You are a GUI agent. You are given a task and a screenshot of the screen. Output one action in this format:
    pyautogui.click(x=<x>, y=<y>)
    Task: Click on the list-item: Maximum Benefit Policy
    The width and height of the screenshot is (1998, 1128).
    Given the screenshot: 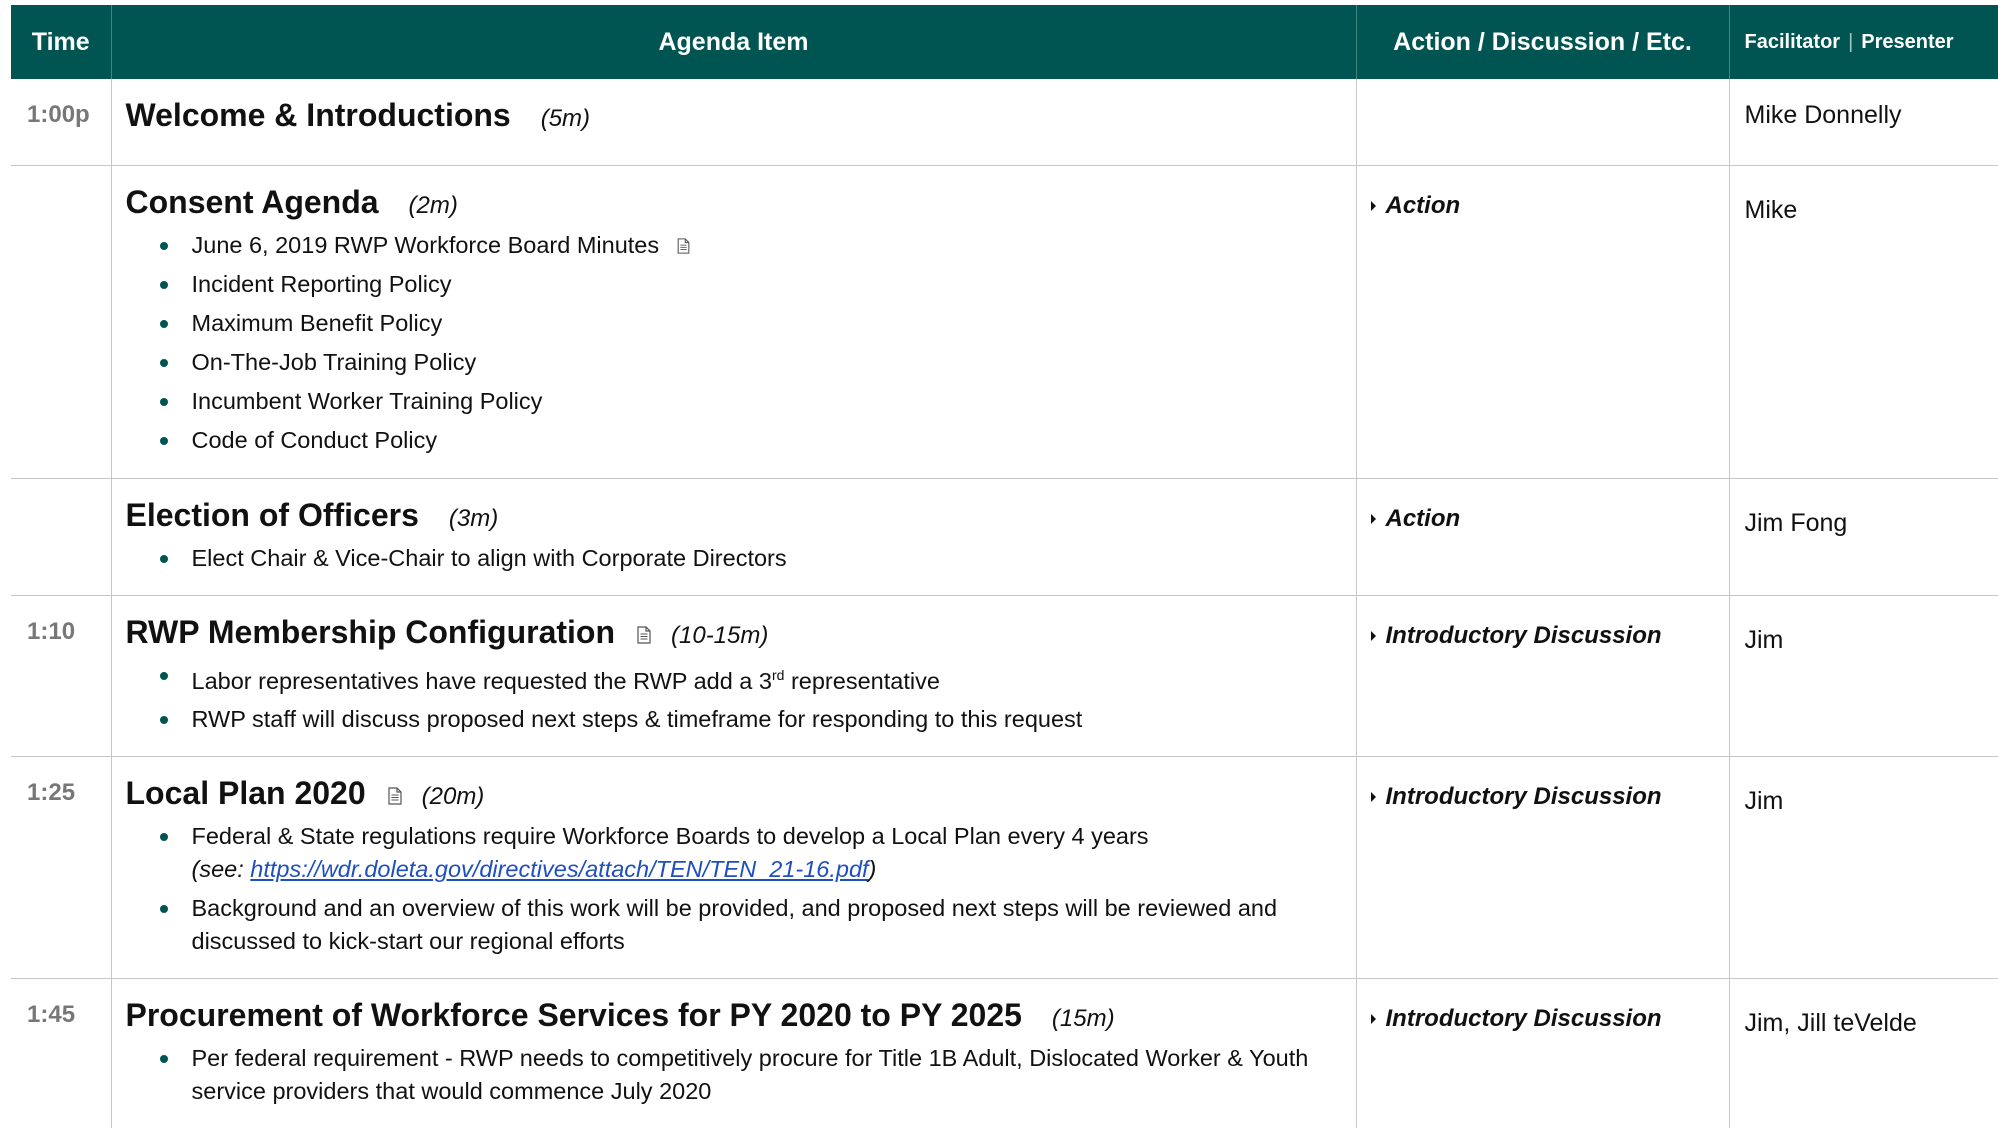 What is the action you would take?
    pyautogui.click(x=731, y=323)
    